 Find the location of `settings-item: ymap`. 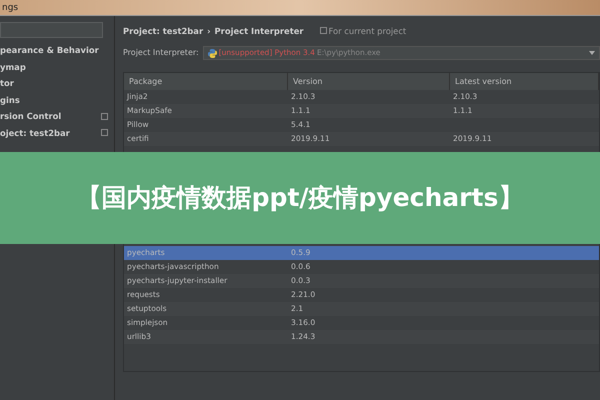

settings-item: ymap is located at coordinates (57, 66).